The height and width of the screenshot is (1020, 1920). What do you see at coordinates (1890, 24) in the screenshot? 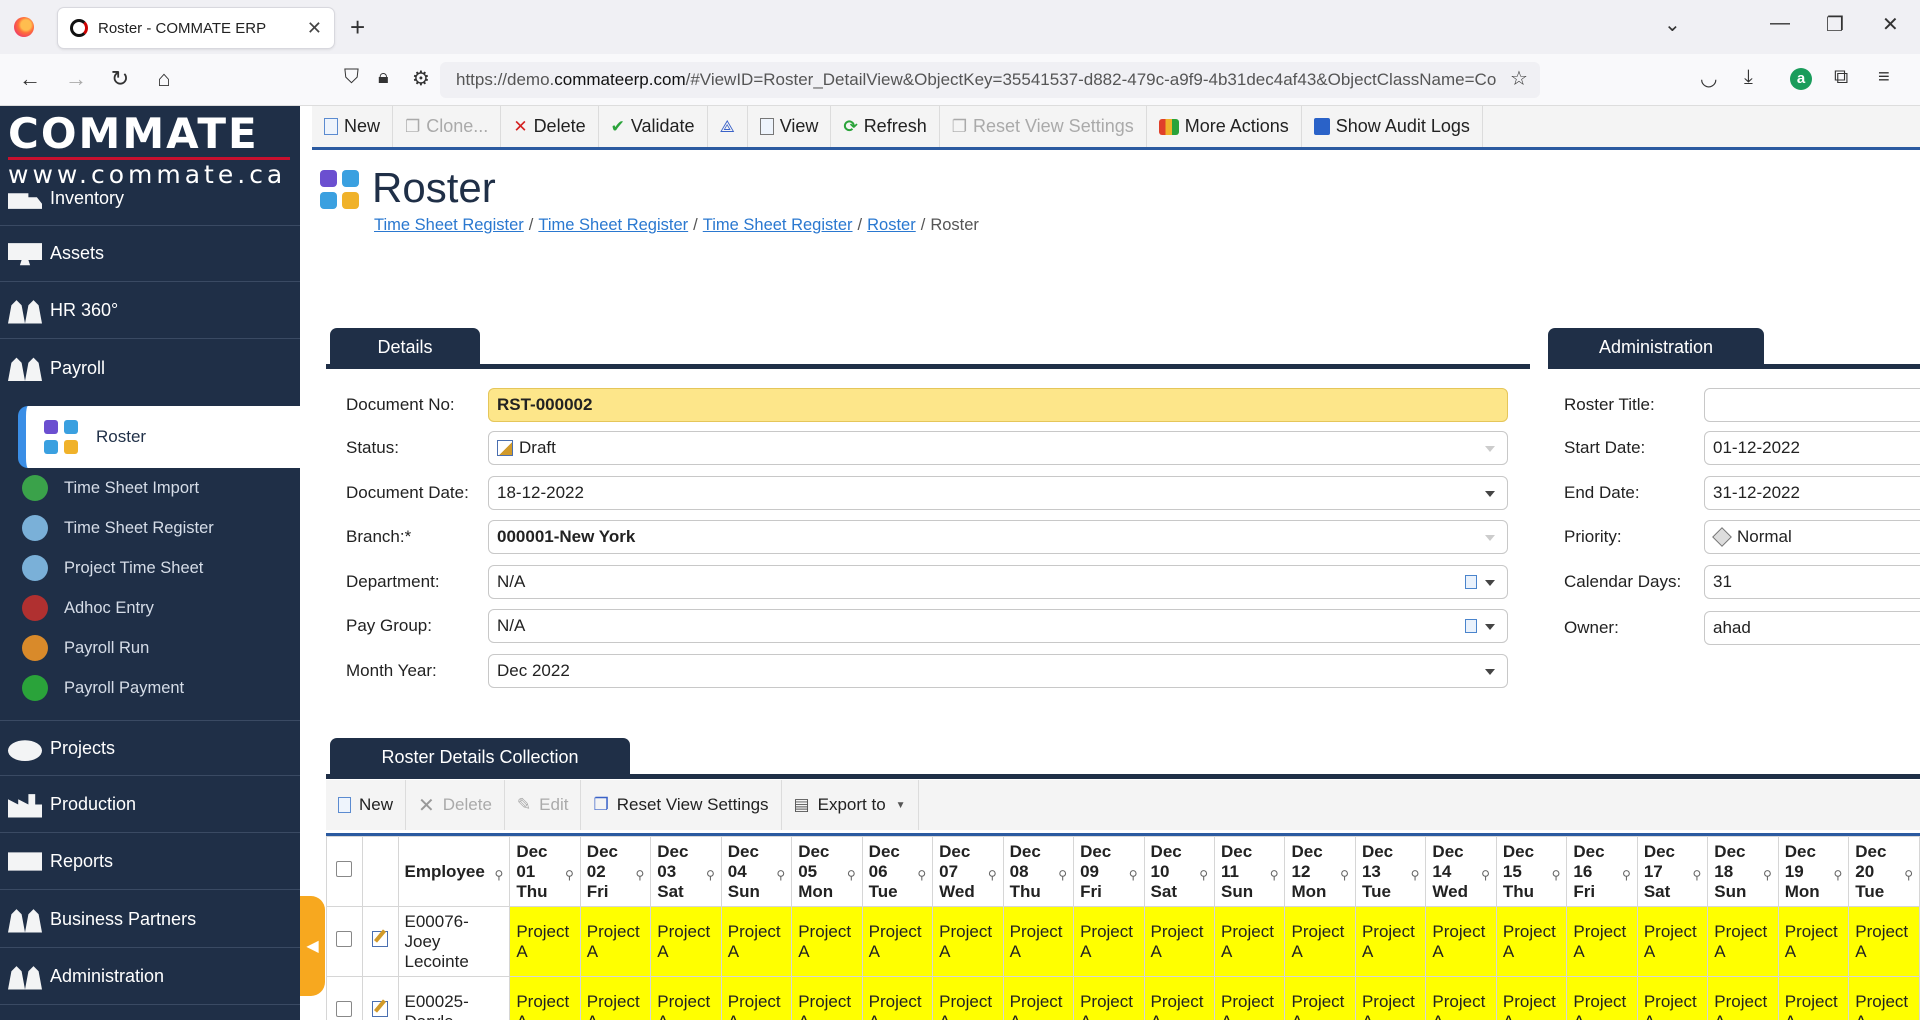
I see `close-window-icon: ✕` at bounding box center [1890, 24].